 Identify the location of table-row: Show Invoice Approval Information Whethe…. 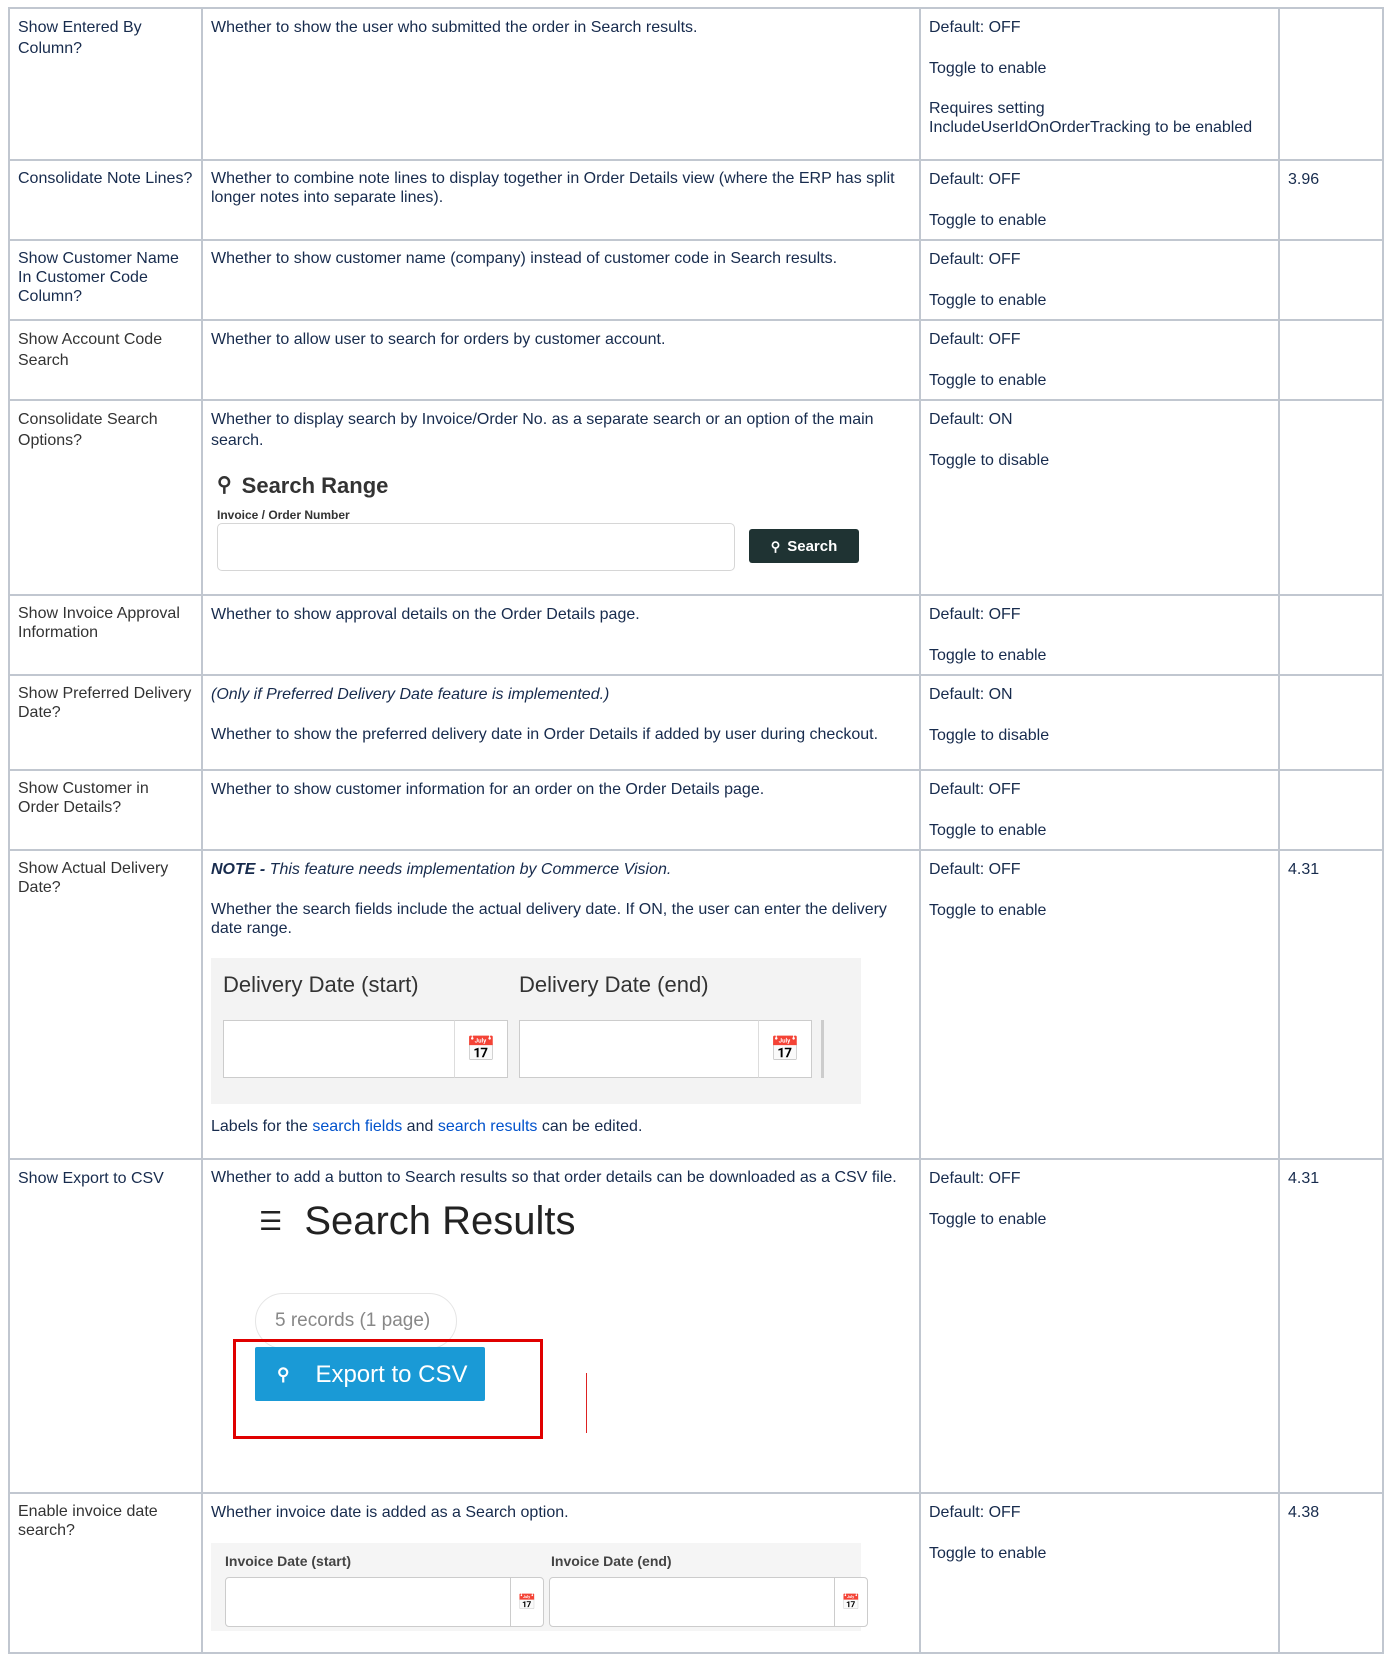
(696, 635).